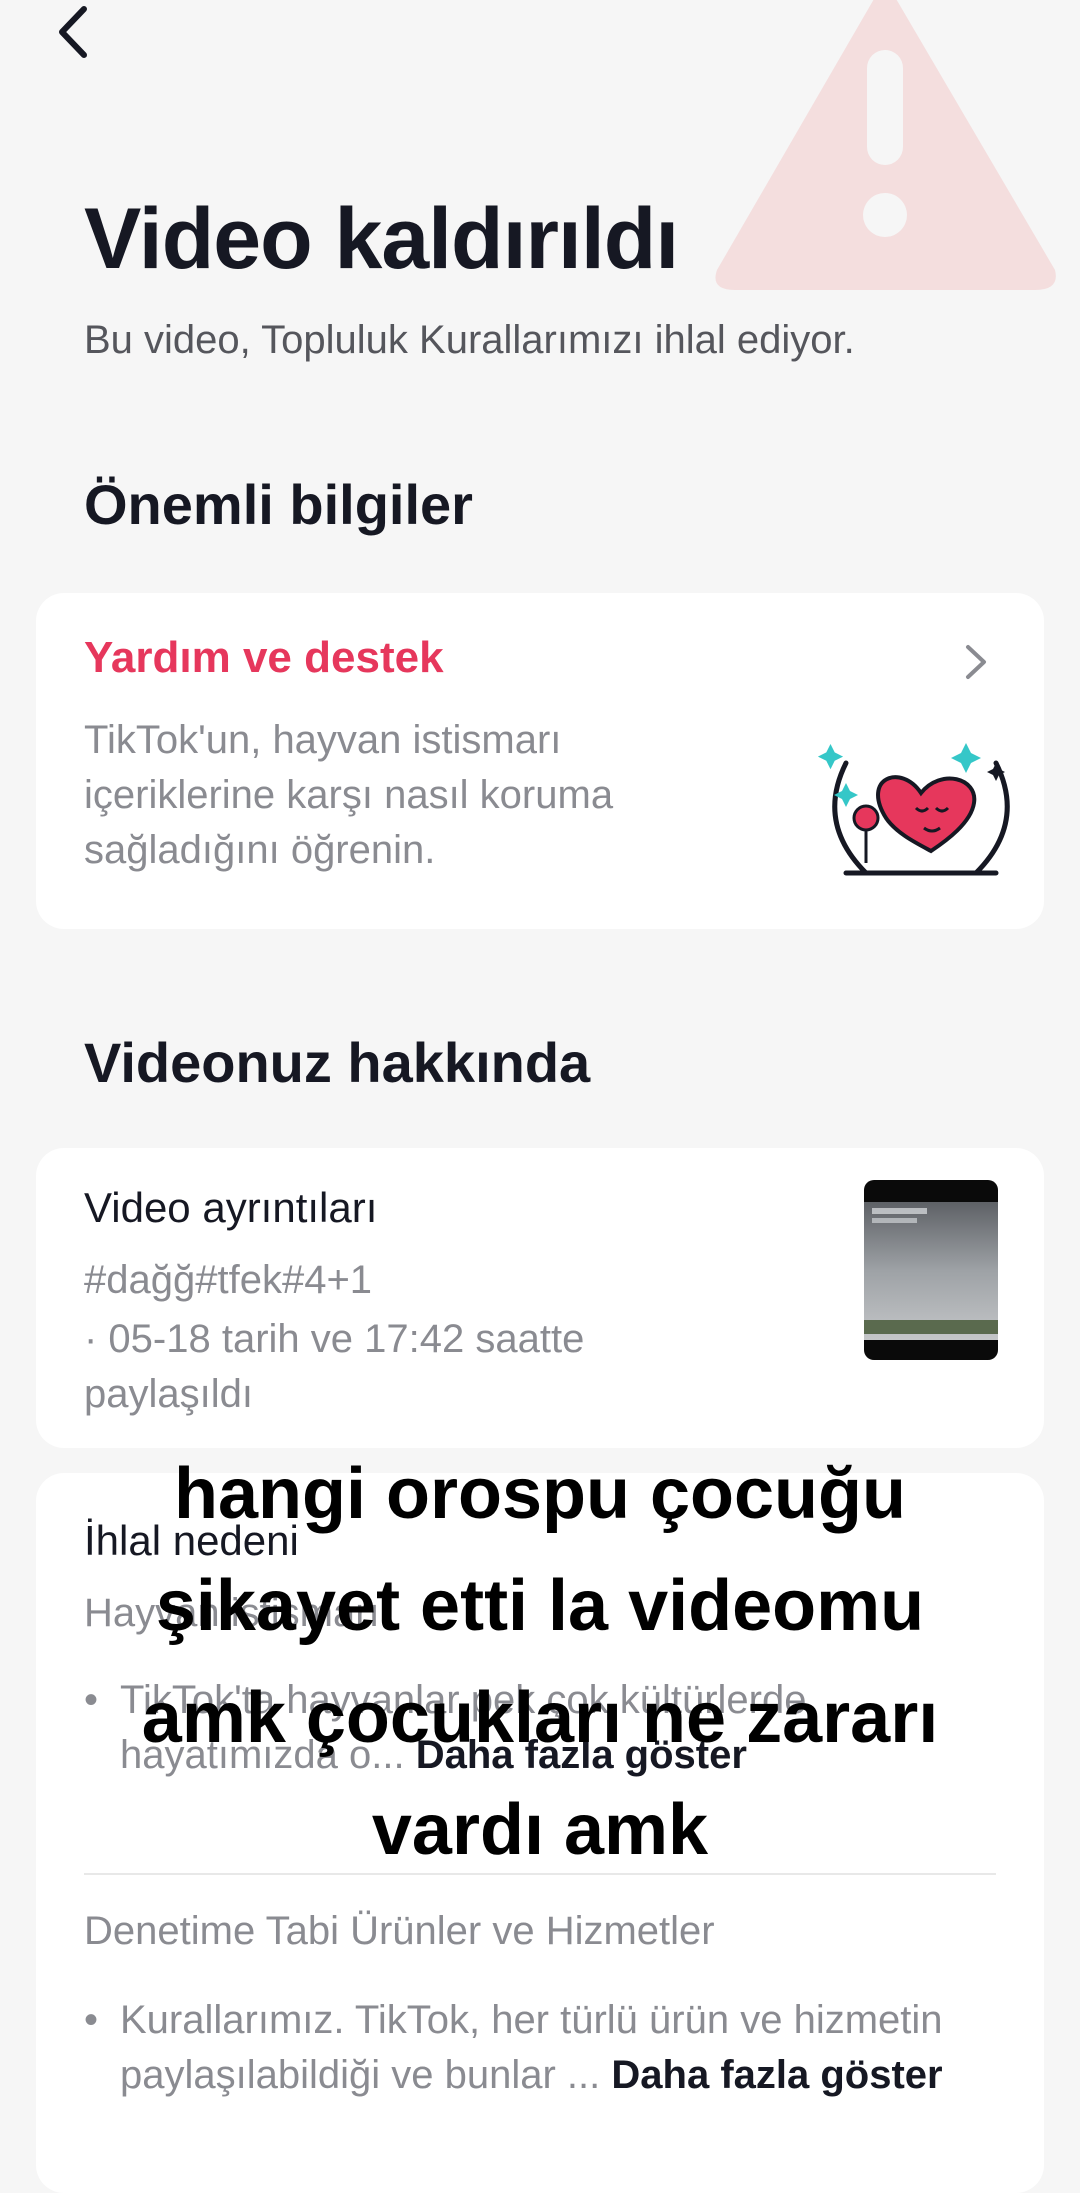 The height and width of the screenshot is (2193, 1080). What do you see at coordinates (976, 662) in the screenshot?
I see `chevron-right-icon` at bounding box center [976, 662].